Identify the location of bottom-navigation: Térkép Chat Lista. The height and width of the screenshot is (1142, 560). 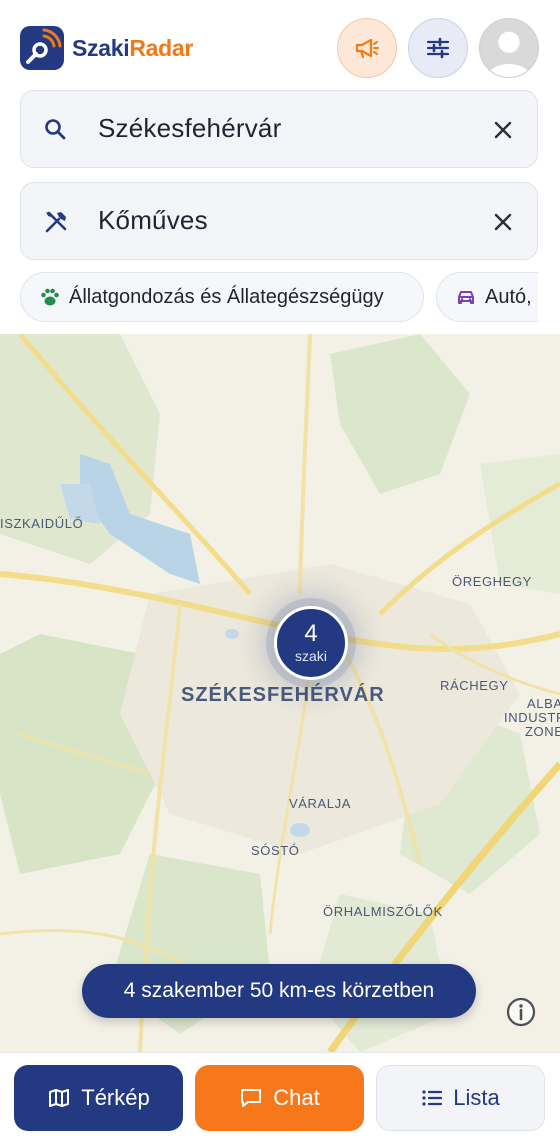
(280, 1097).